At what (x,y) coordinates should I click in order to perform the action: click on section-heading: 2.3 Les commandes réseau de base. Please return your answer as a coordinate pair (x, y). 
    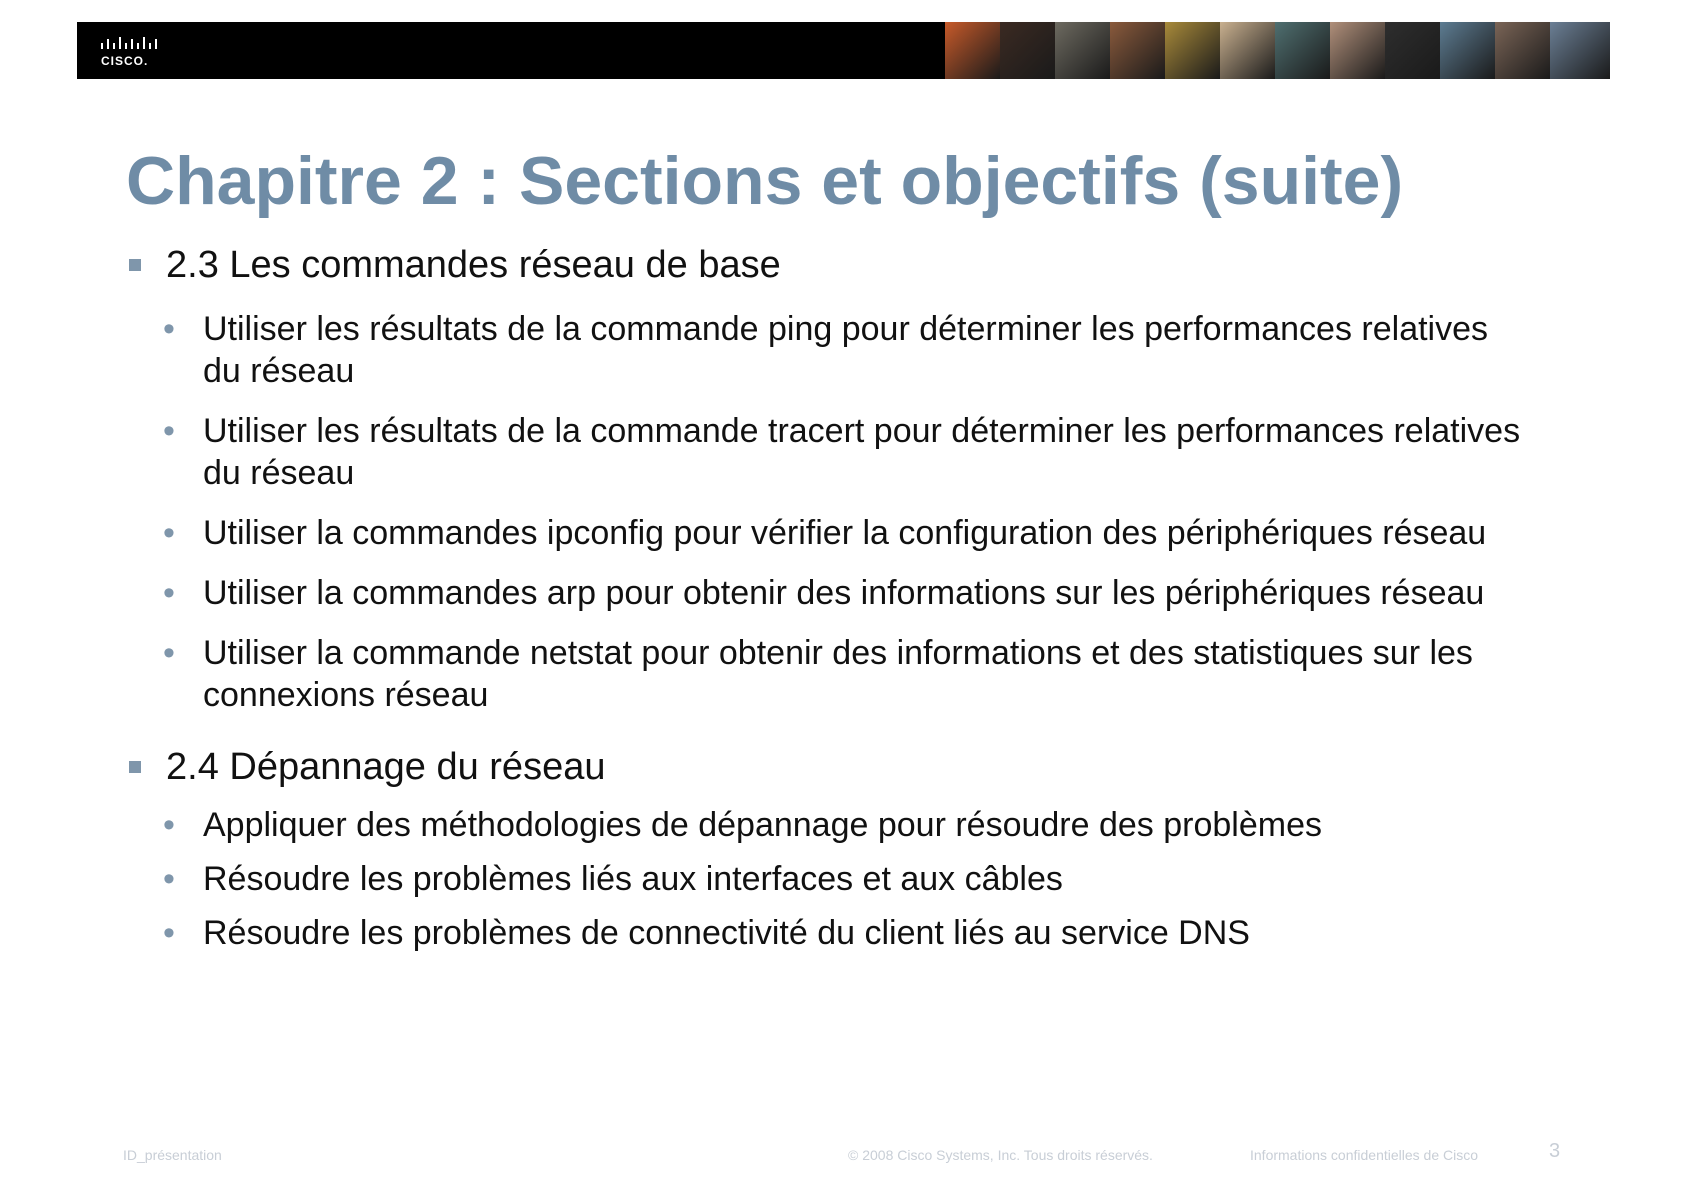
    Looking at the image, I should click on (846, 265).